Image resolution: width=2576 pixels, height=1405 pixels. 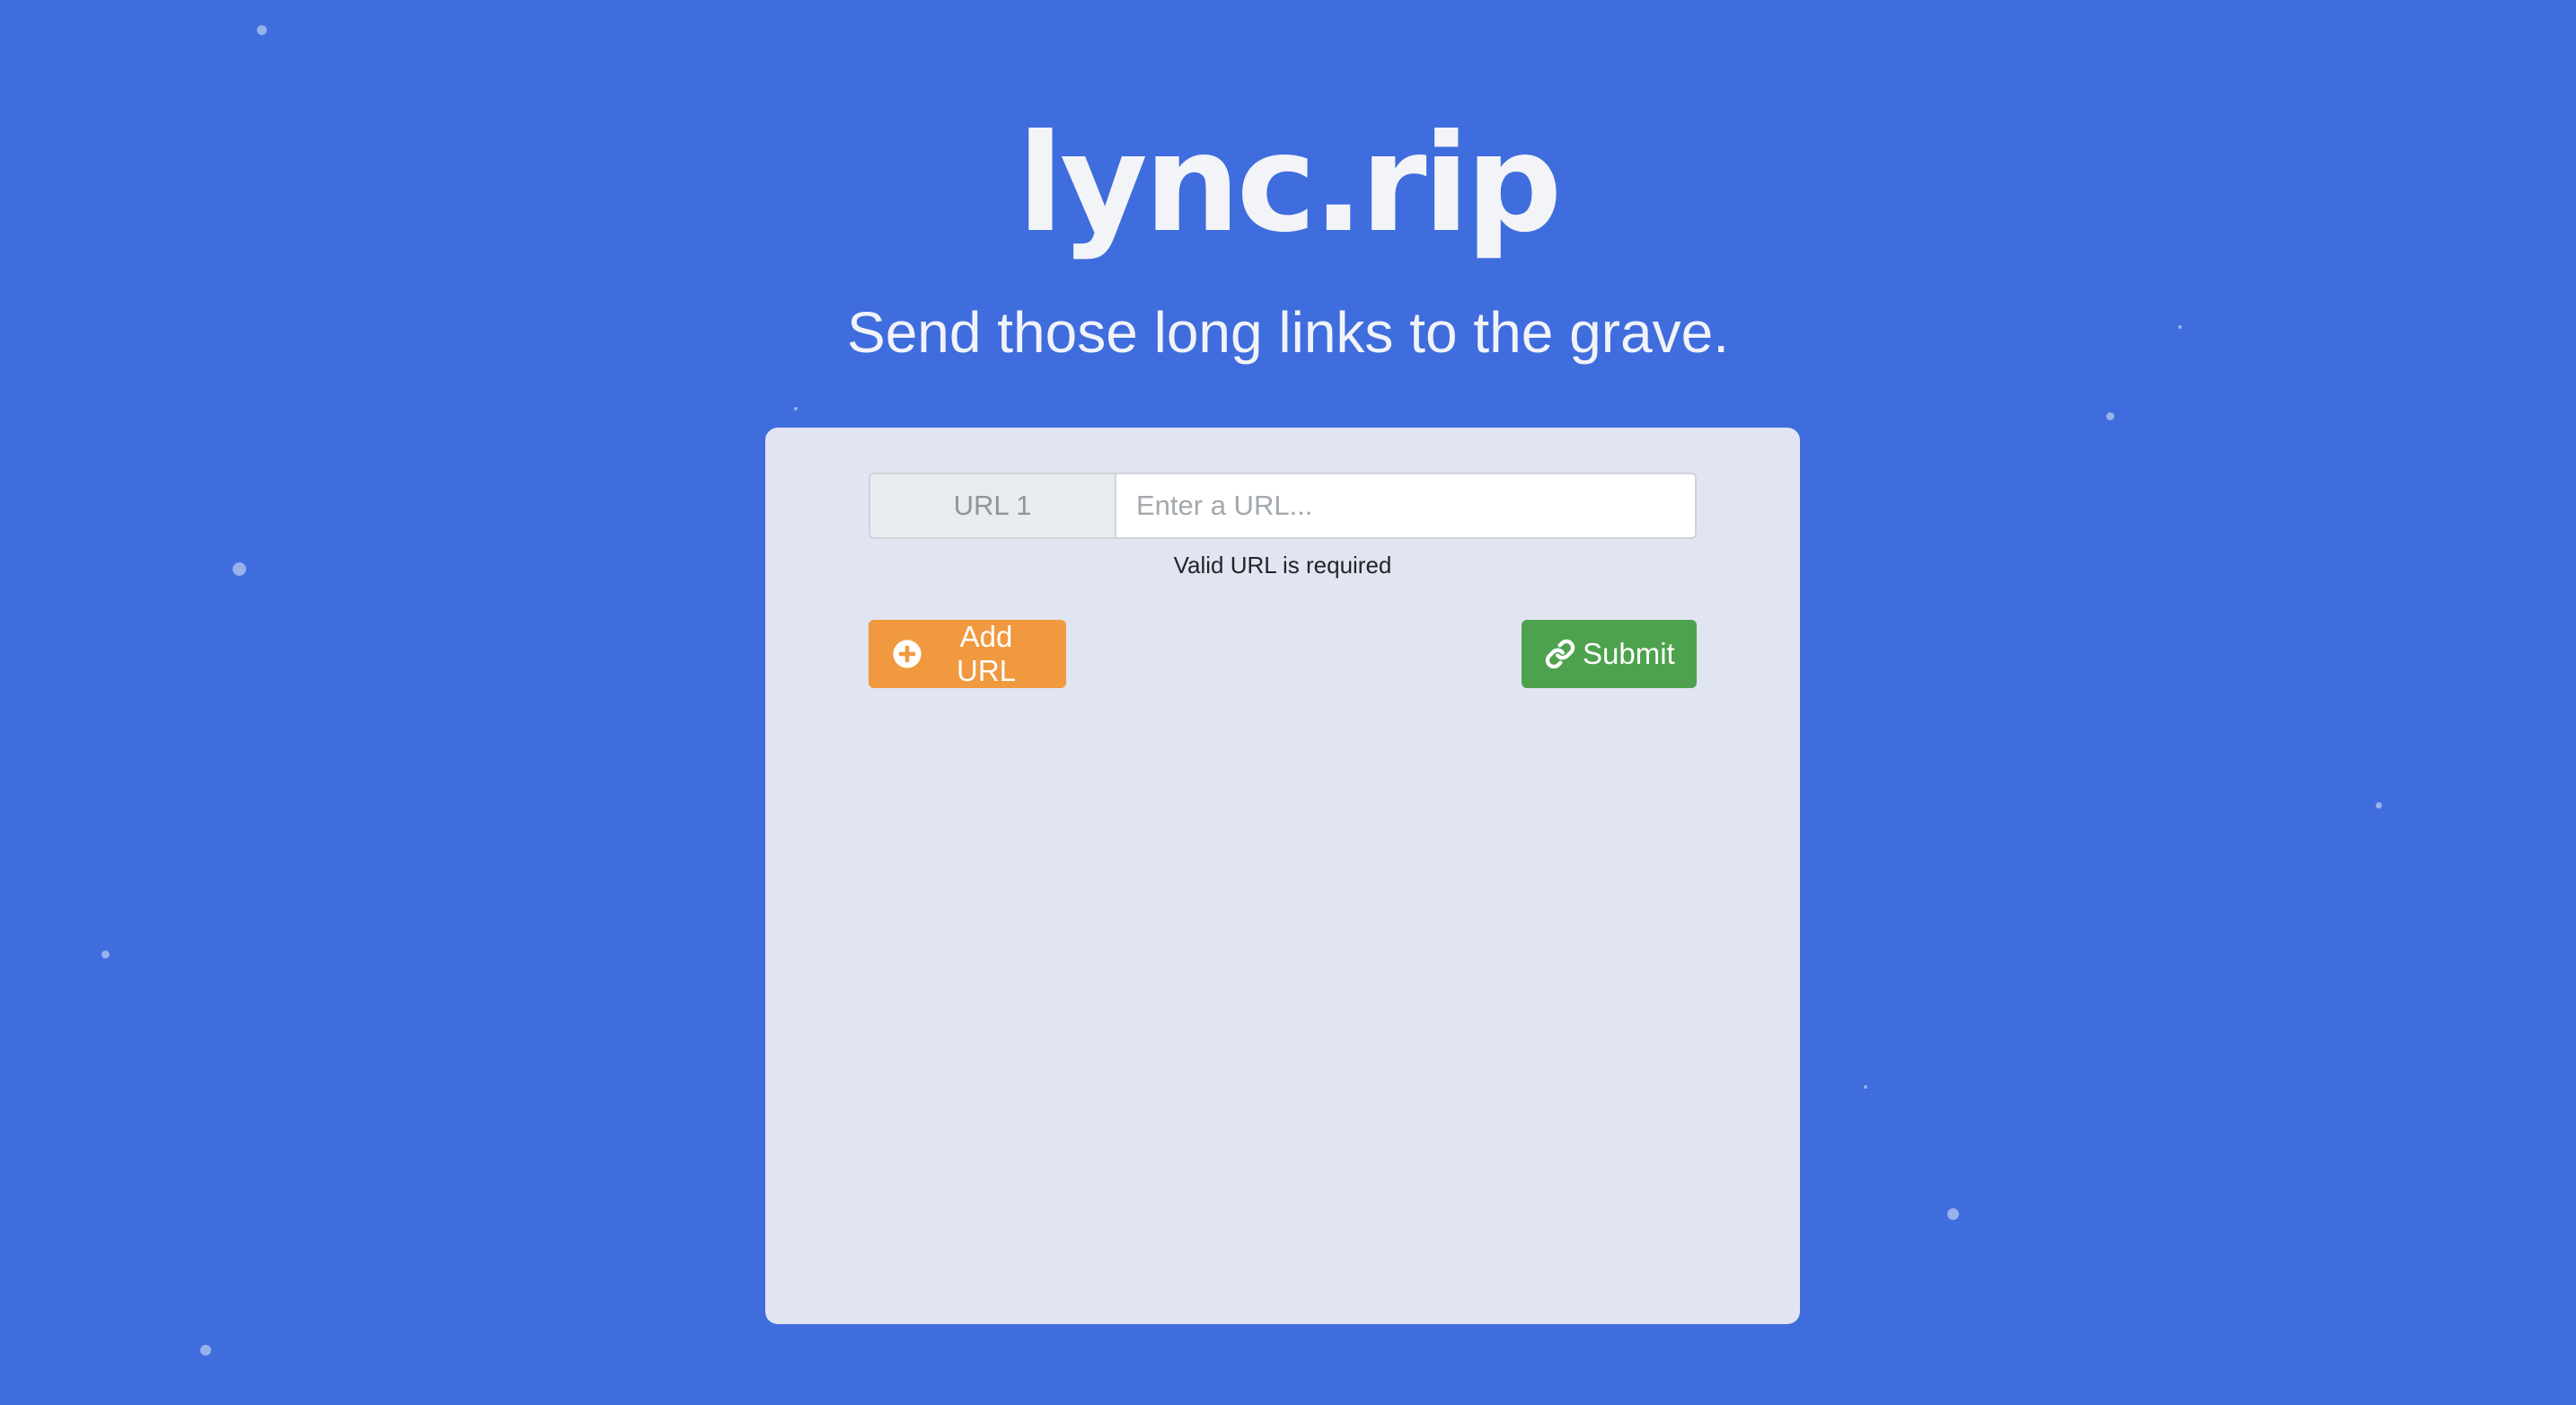 What do you see at coordinates (907, 654) in the screenshot?
I see `plus-circle-icon` at bounding box center [907, 654].